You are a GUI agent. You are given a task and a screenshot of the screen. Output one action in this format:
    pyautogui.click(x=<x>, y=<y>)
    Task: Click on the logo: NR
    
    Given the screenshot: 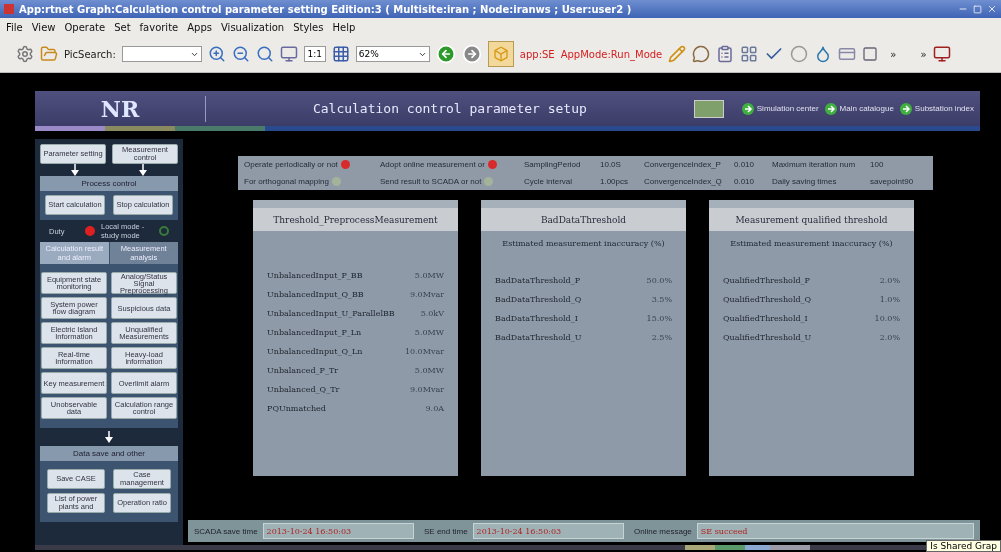 What is the action you would take?
    pyautogui.click(x=120, y=108)
    